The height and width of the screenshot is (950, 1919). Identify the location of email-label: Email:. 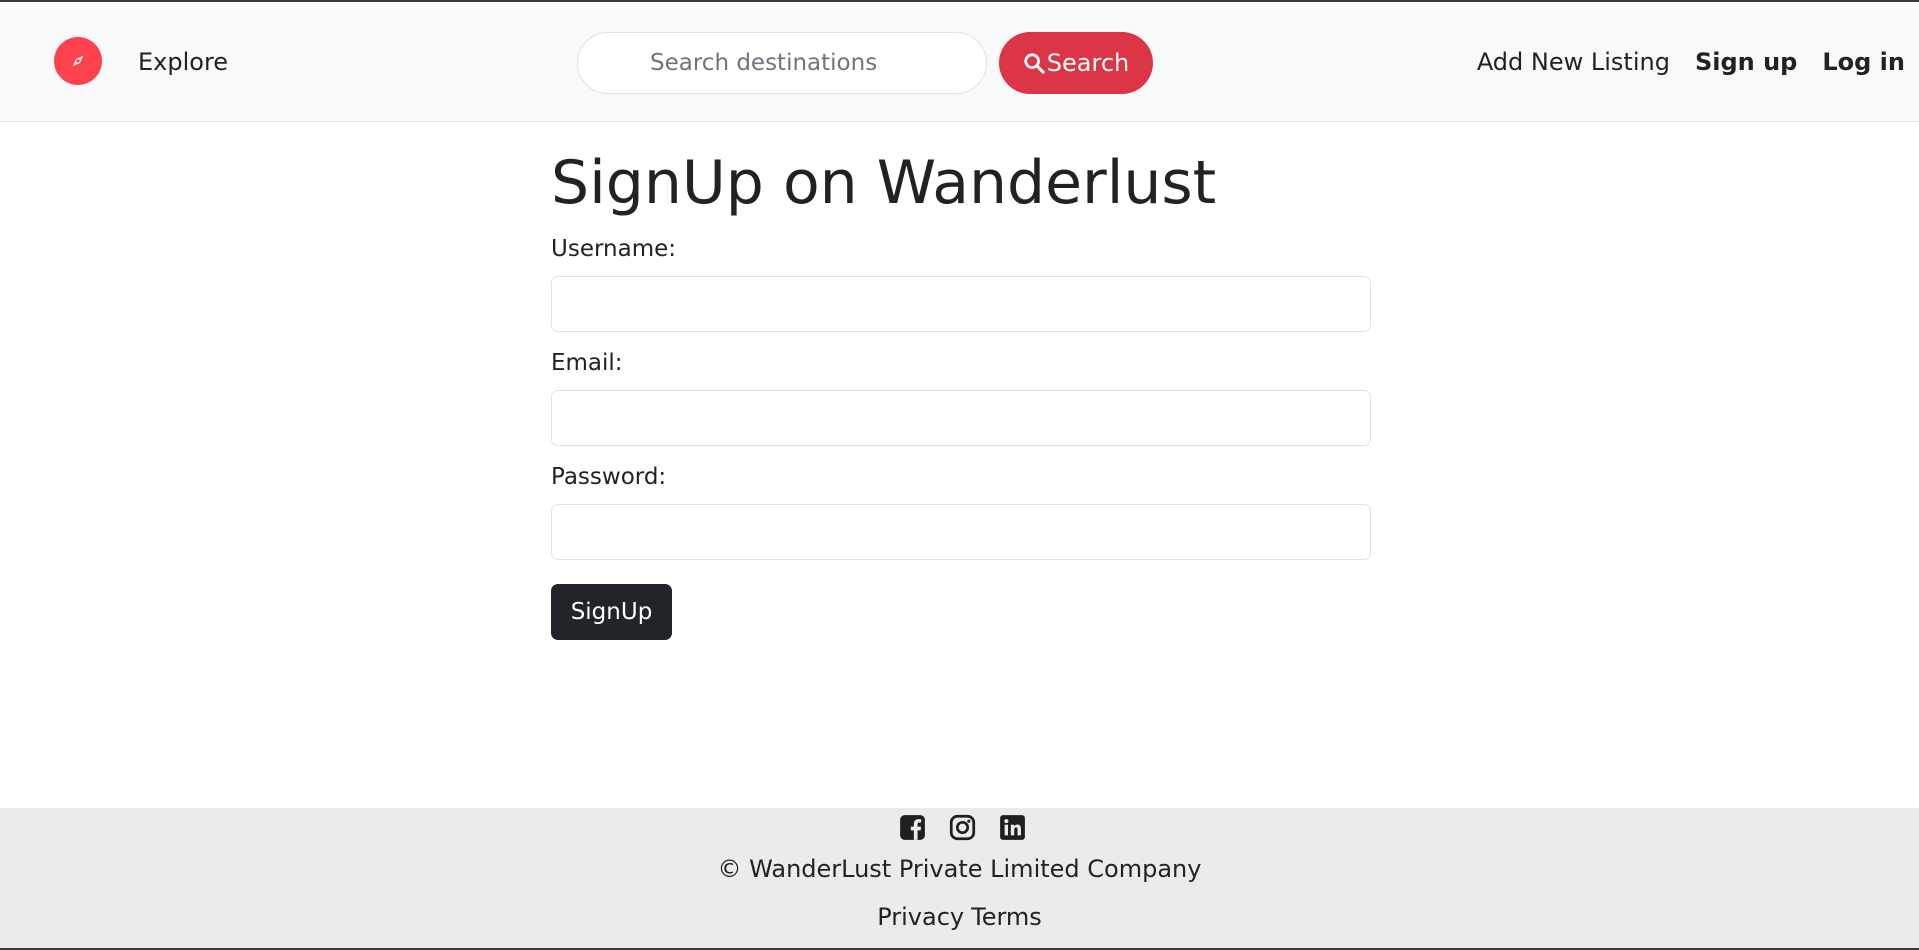
(587, 363).